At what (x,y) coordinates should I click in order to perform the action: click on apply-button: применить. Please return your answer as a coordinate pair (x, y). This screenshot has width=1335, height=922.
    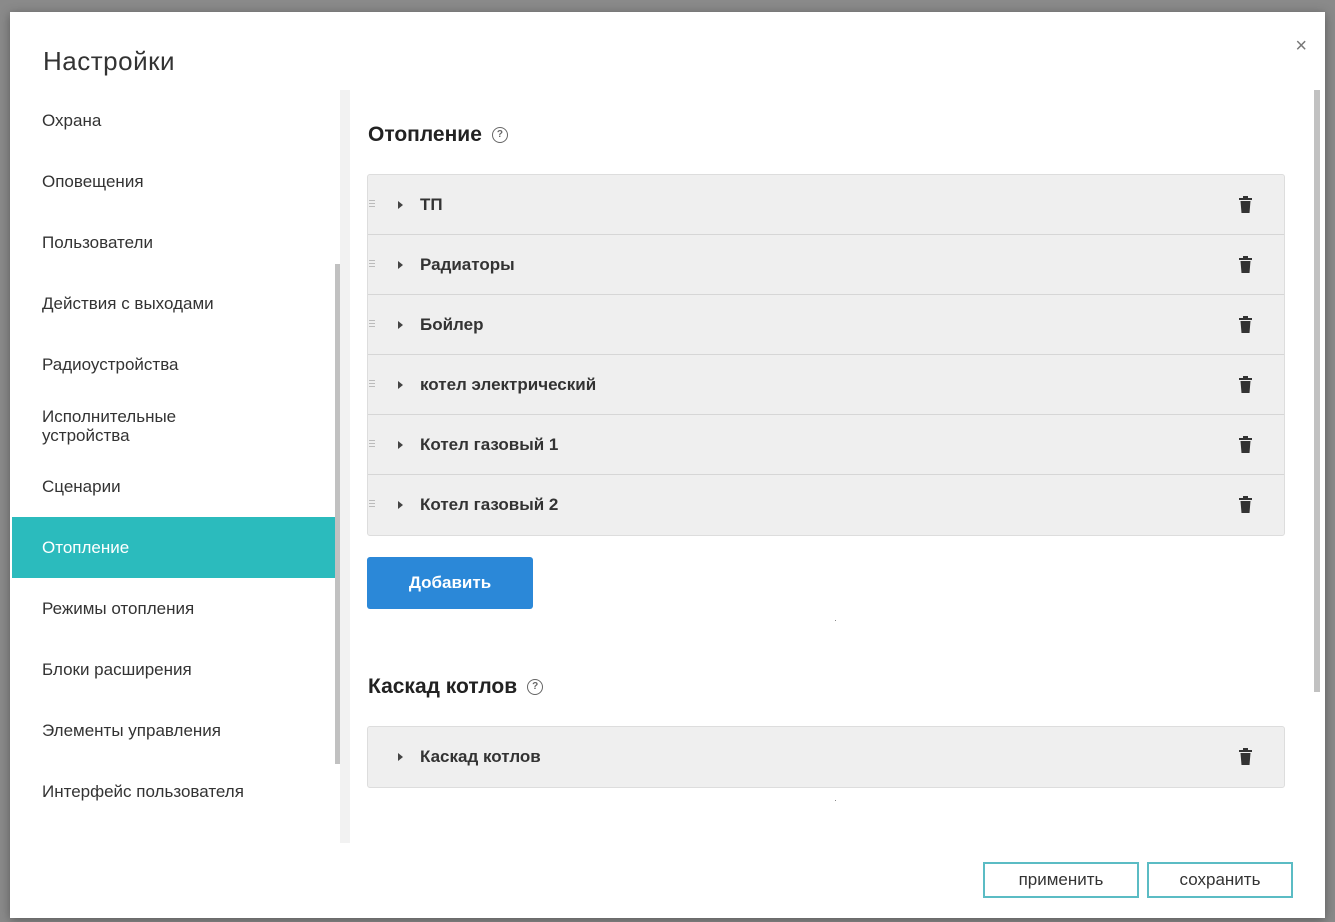
    Looking at the image, I should click on (1061, 880).